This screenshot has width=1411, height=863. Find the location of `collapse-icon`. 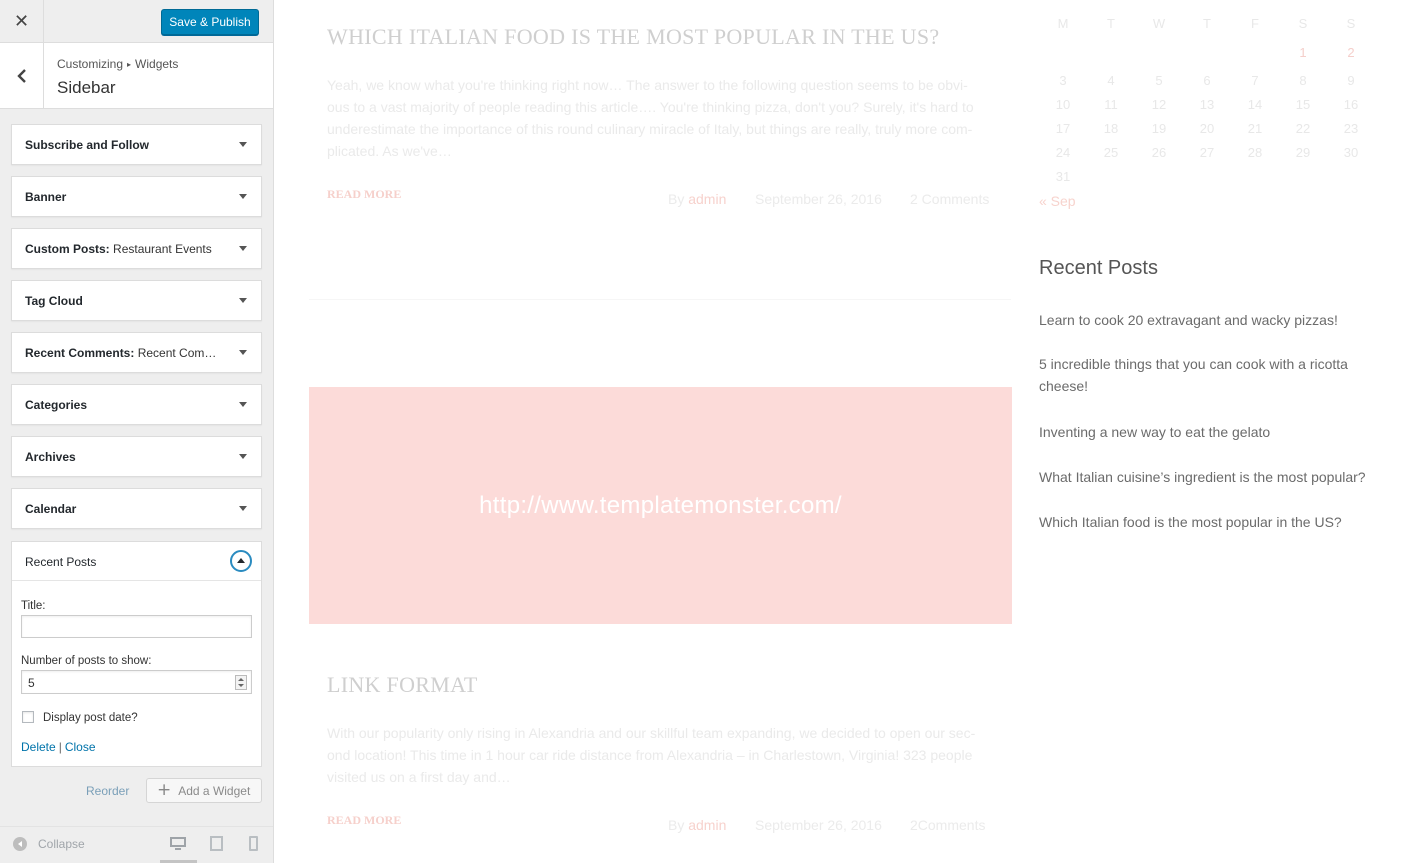

collapse-icon is located at coordinates (20, 844).